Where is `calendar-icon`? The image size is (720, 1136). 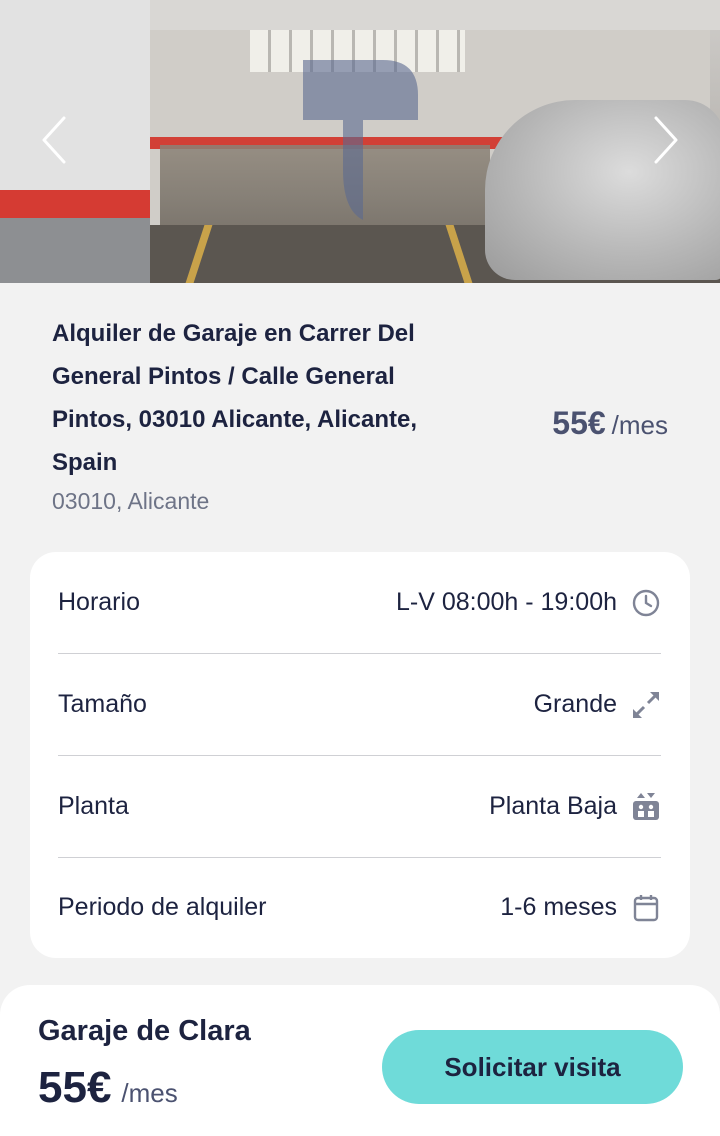
calendar-icon is located at coordinates (646, 908).